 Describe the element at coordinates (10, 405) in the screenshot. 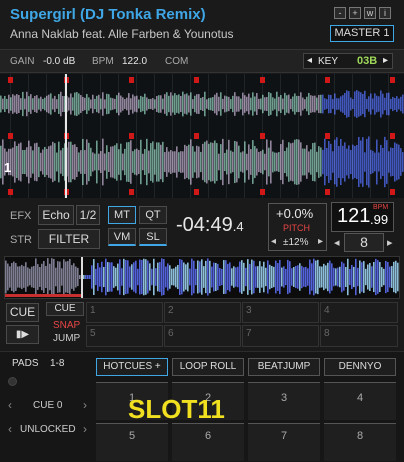

I see `cue-prev-chevron-icon: ‹` at that location.